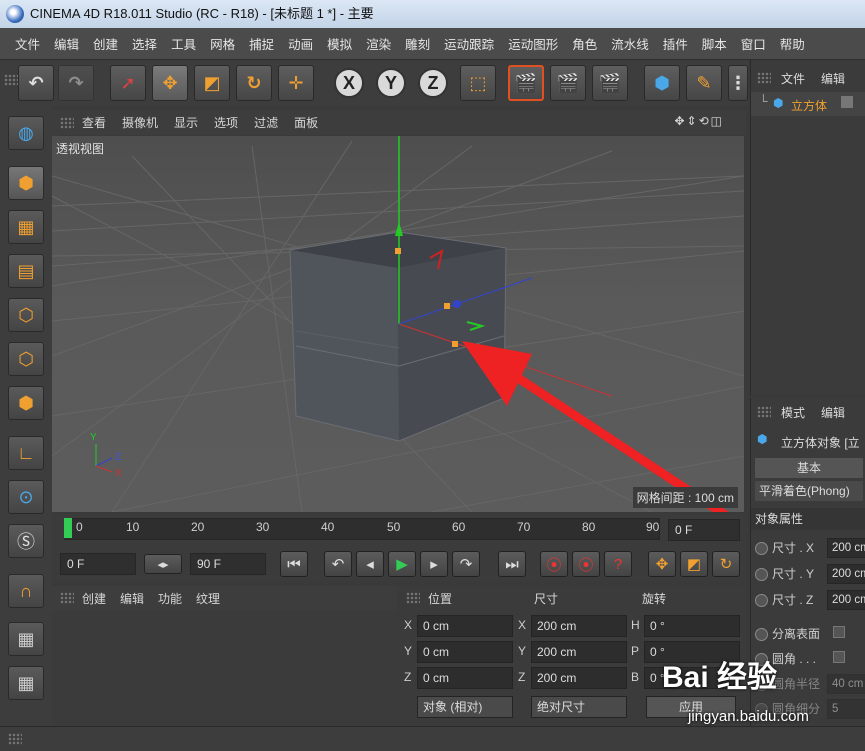  What do you see at coordinates (261, 43) in the screenshot?
I see `menu-snap: 捕捉` at bounding box center [261, 43].